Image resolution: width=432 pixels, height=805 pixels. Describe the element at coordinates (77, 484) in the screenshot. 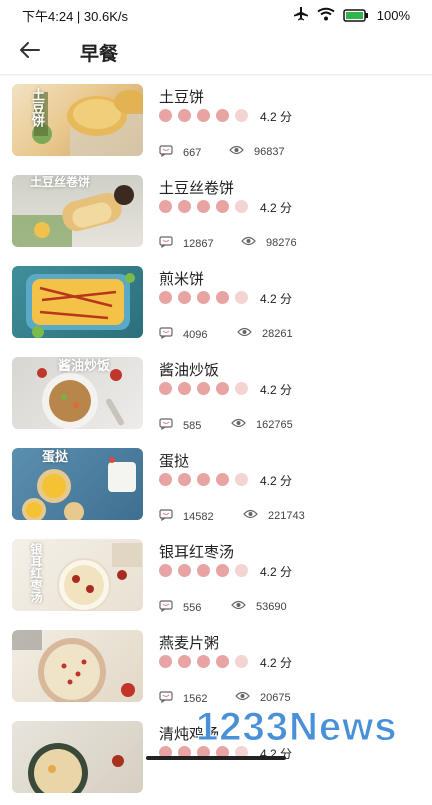

I see `recipe-thumbnail: 蛋挞` at that location.